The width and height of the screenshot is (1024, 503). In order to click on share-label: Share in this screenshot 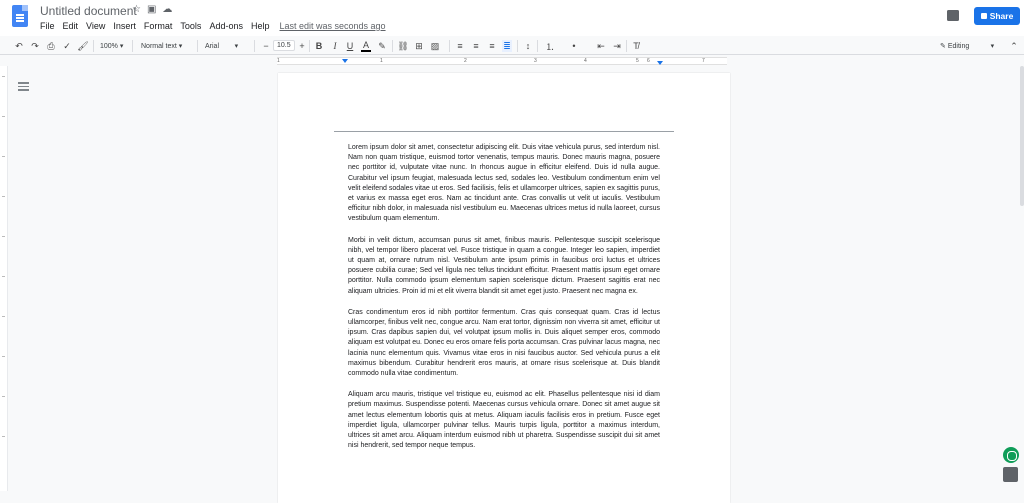, I will do `click(1001, 16)`.